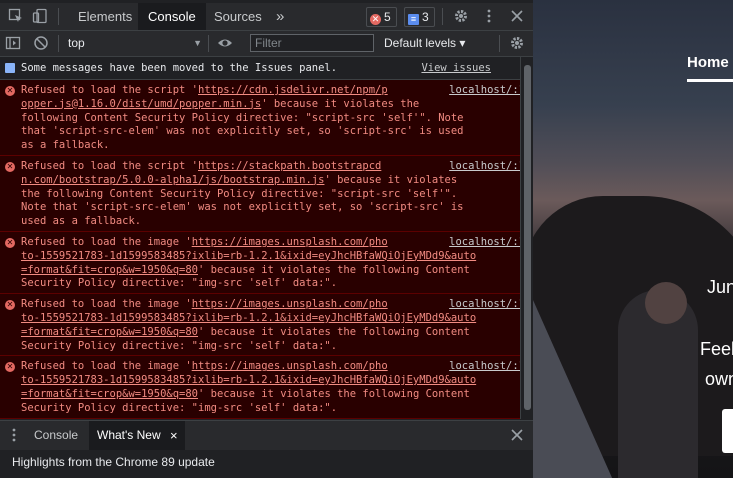 The width and height of the screenshot is (733, 478). Describe the element at coordinates (16, 16) in the screenshot. I see `inspect-element-icon` at that location.